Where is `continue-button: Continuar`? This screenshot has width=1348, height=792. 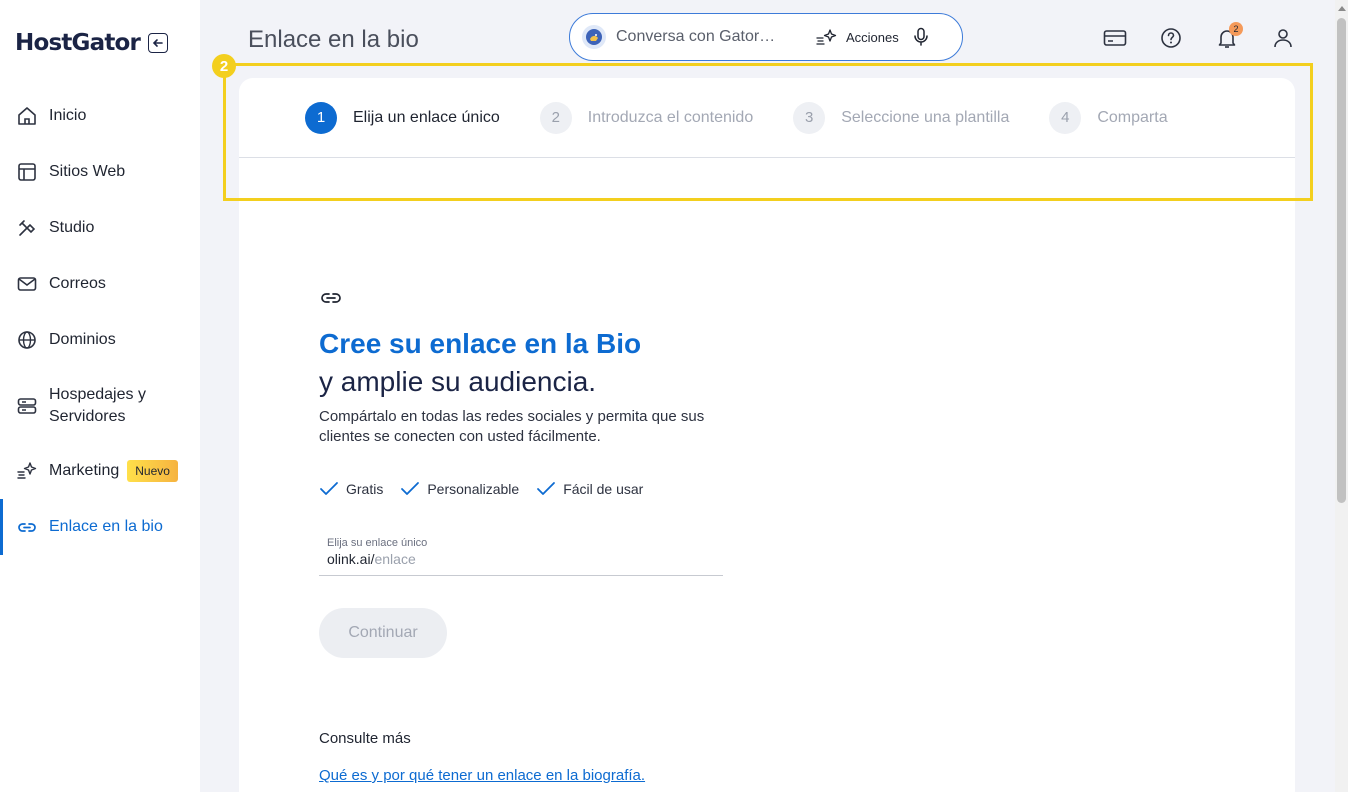
continue-button: Continuar is located at coordinates (383, 633).